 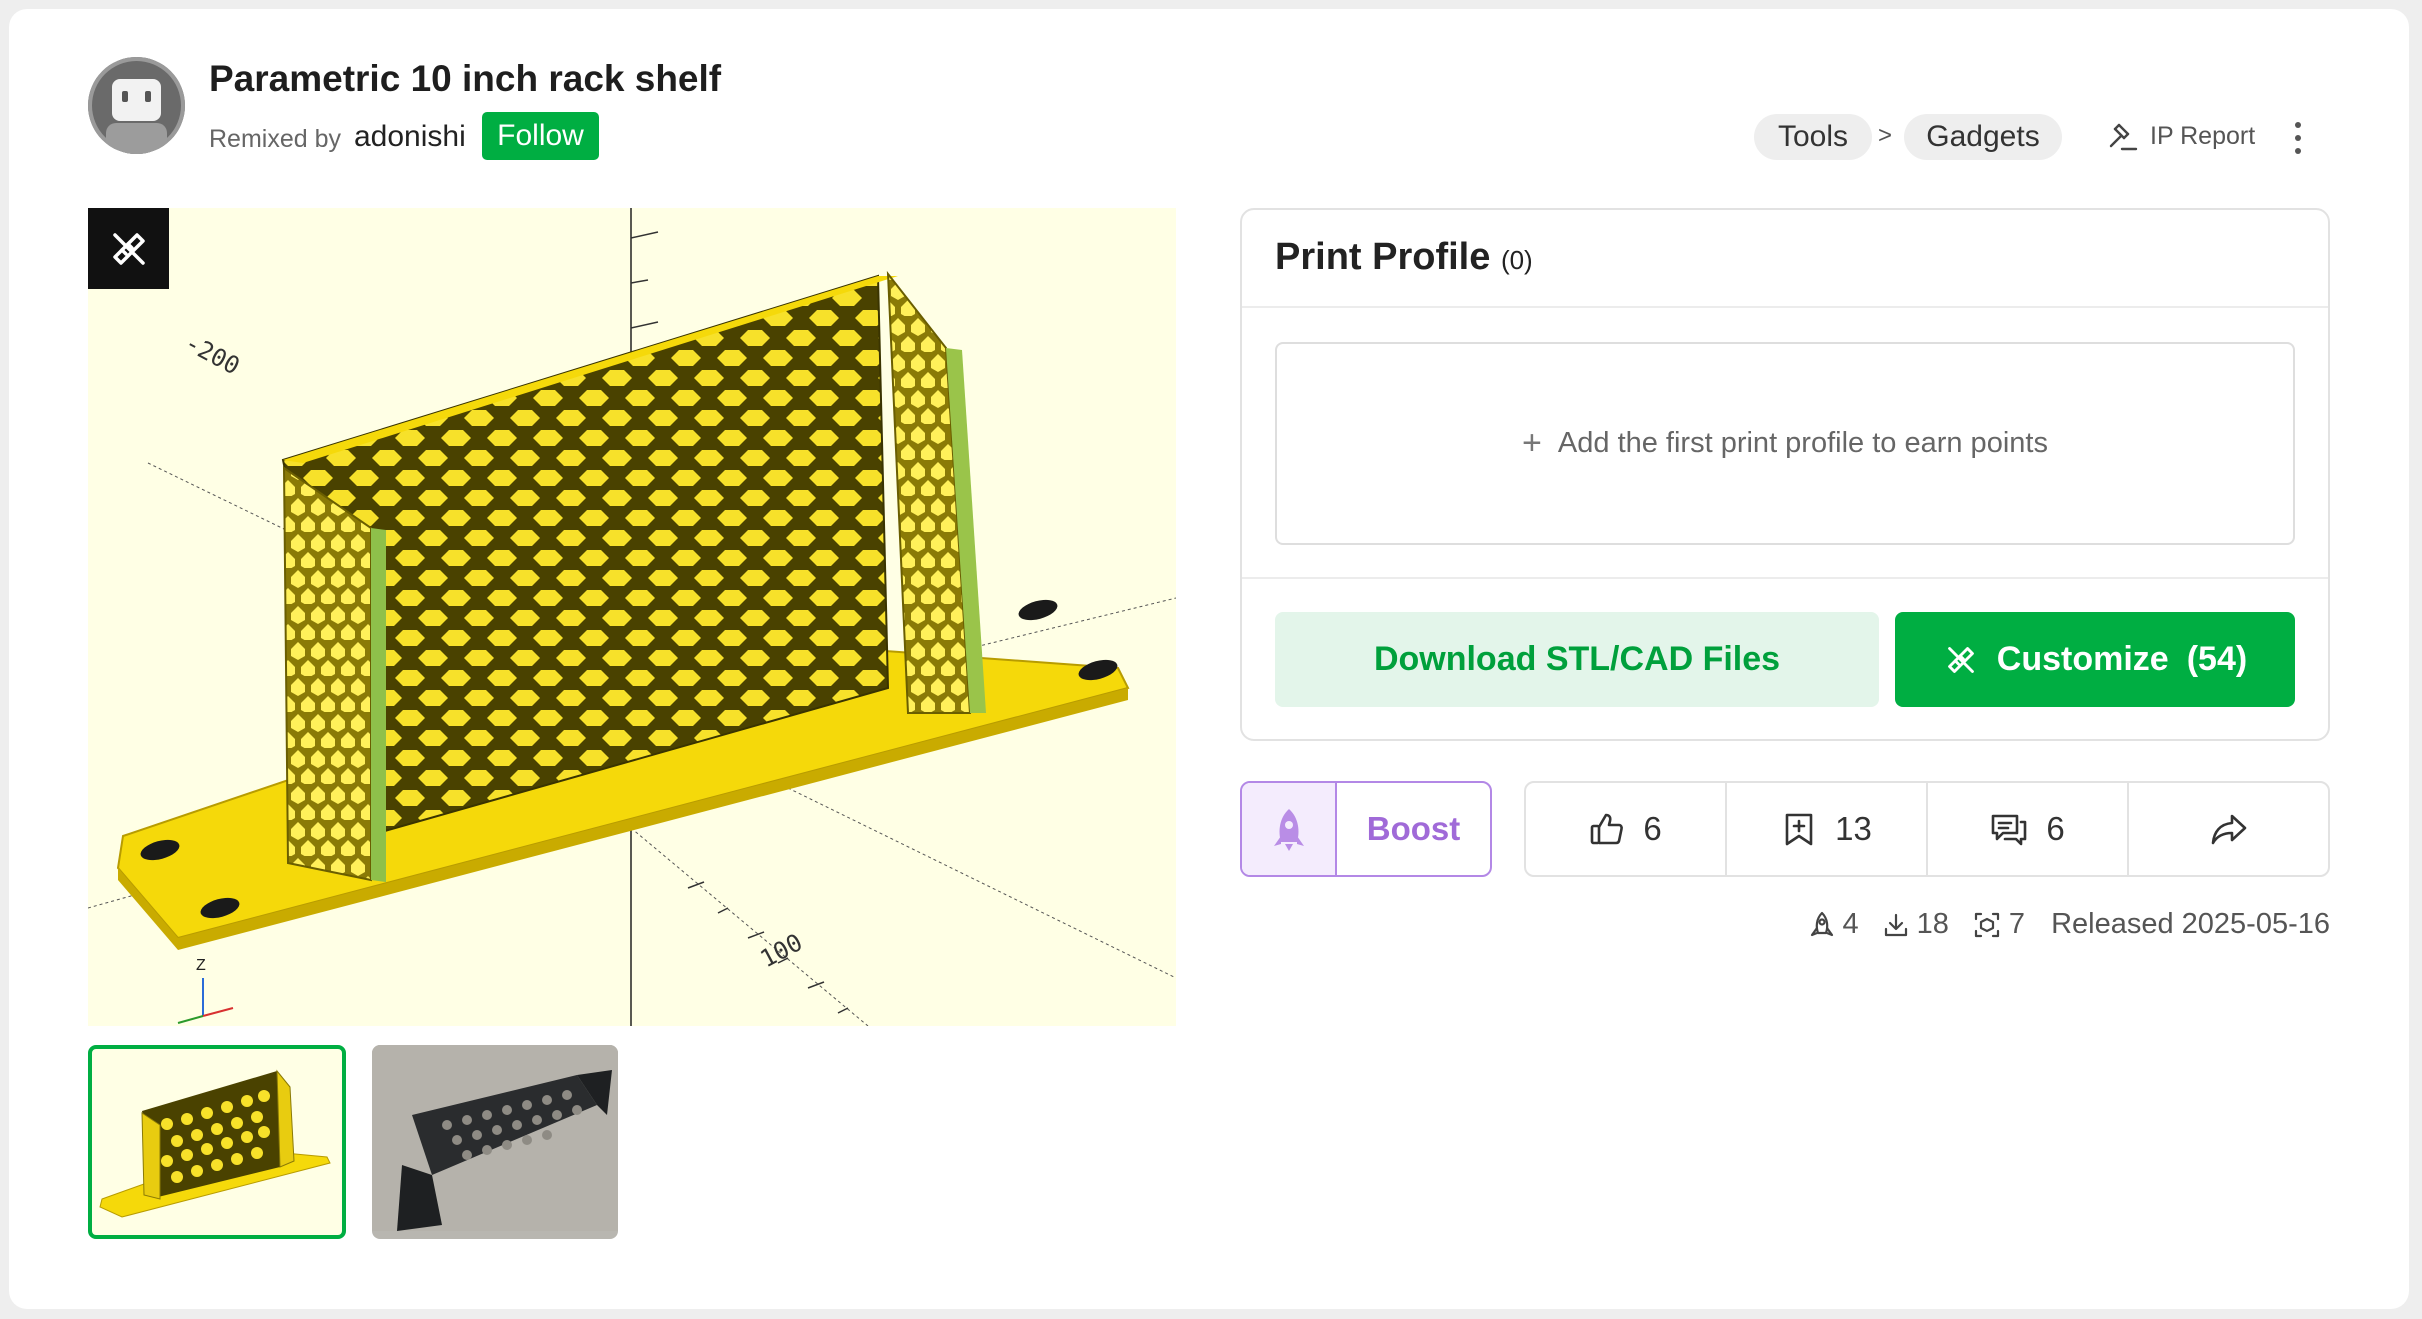 I want to click on bookmark-add-icon, so click(x=1799, y=829).